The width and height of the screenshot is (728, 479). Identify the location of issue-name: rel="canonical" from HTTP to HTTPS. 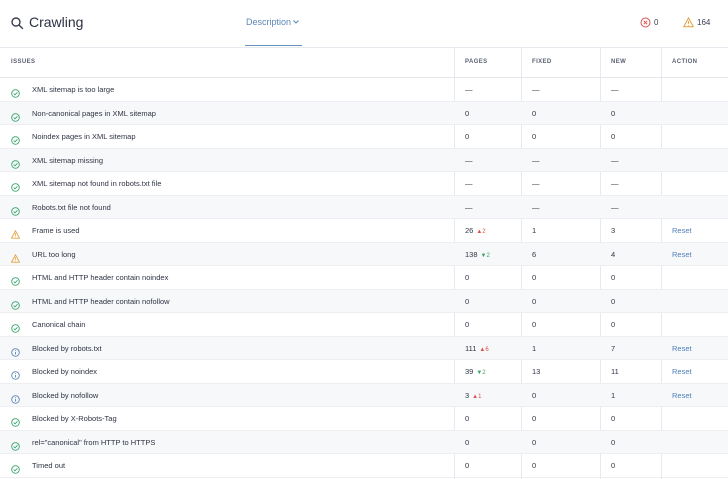
(93, 442).